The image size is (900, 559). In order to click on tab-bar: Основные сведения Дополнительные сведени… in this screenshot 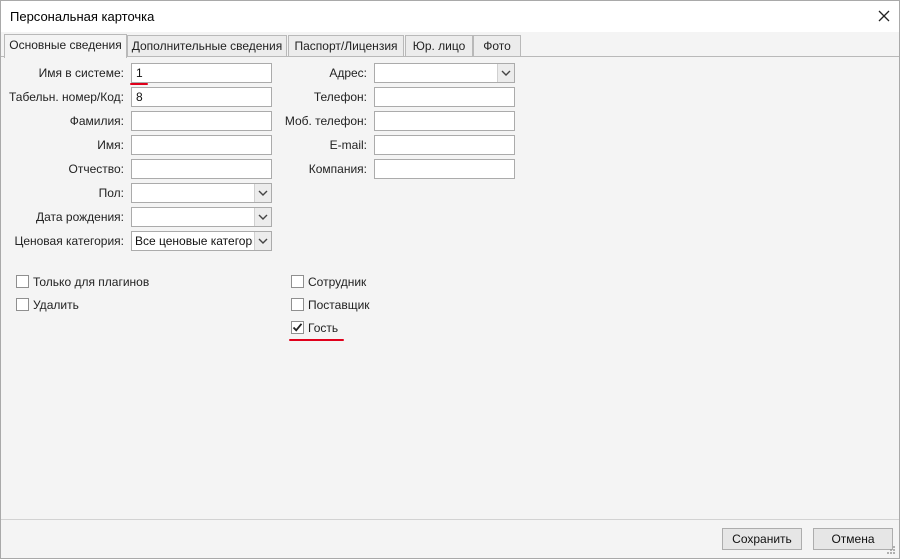, I will do `click(450, 46)`.